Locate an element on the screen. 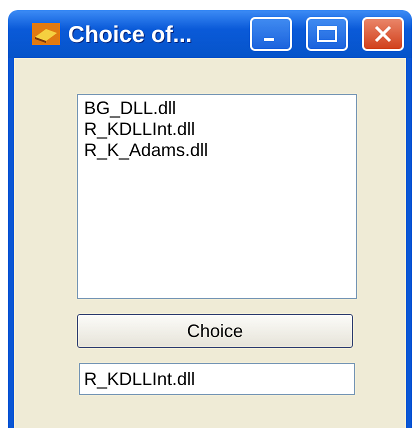  close-button is located at coordinates (383, 34).